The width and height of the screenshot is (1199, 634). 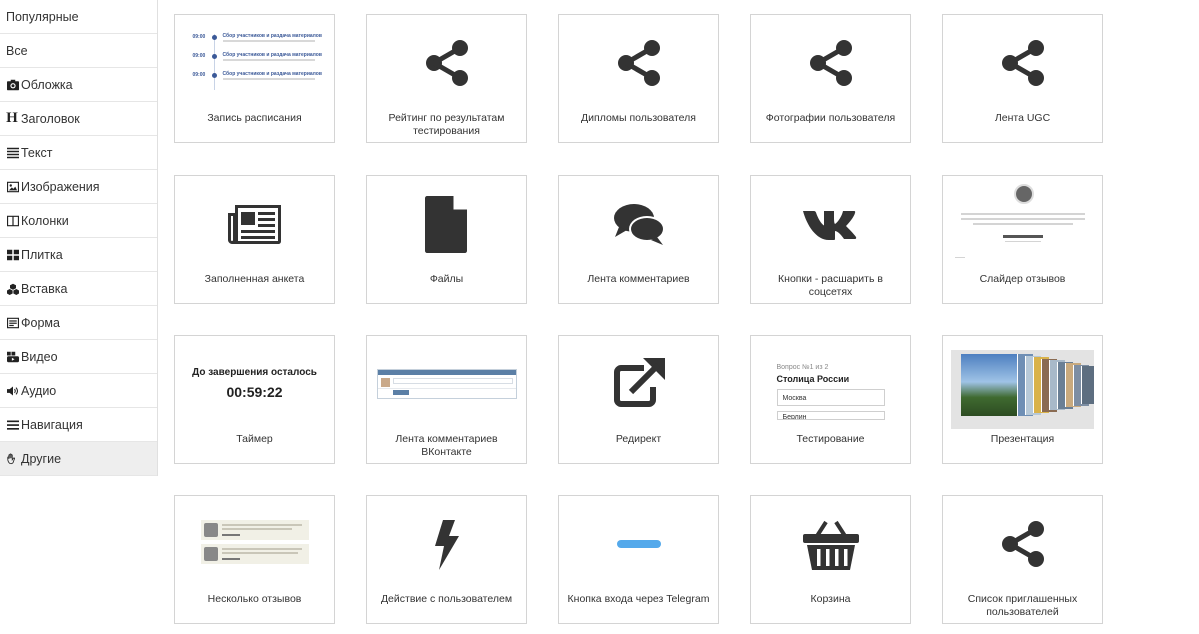 I want to click on widget-tile: Заполненная анкета, so click(x=254, y=239).